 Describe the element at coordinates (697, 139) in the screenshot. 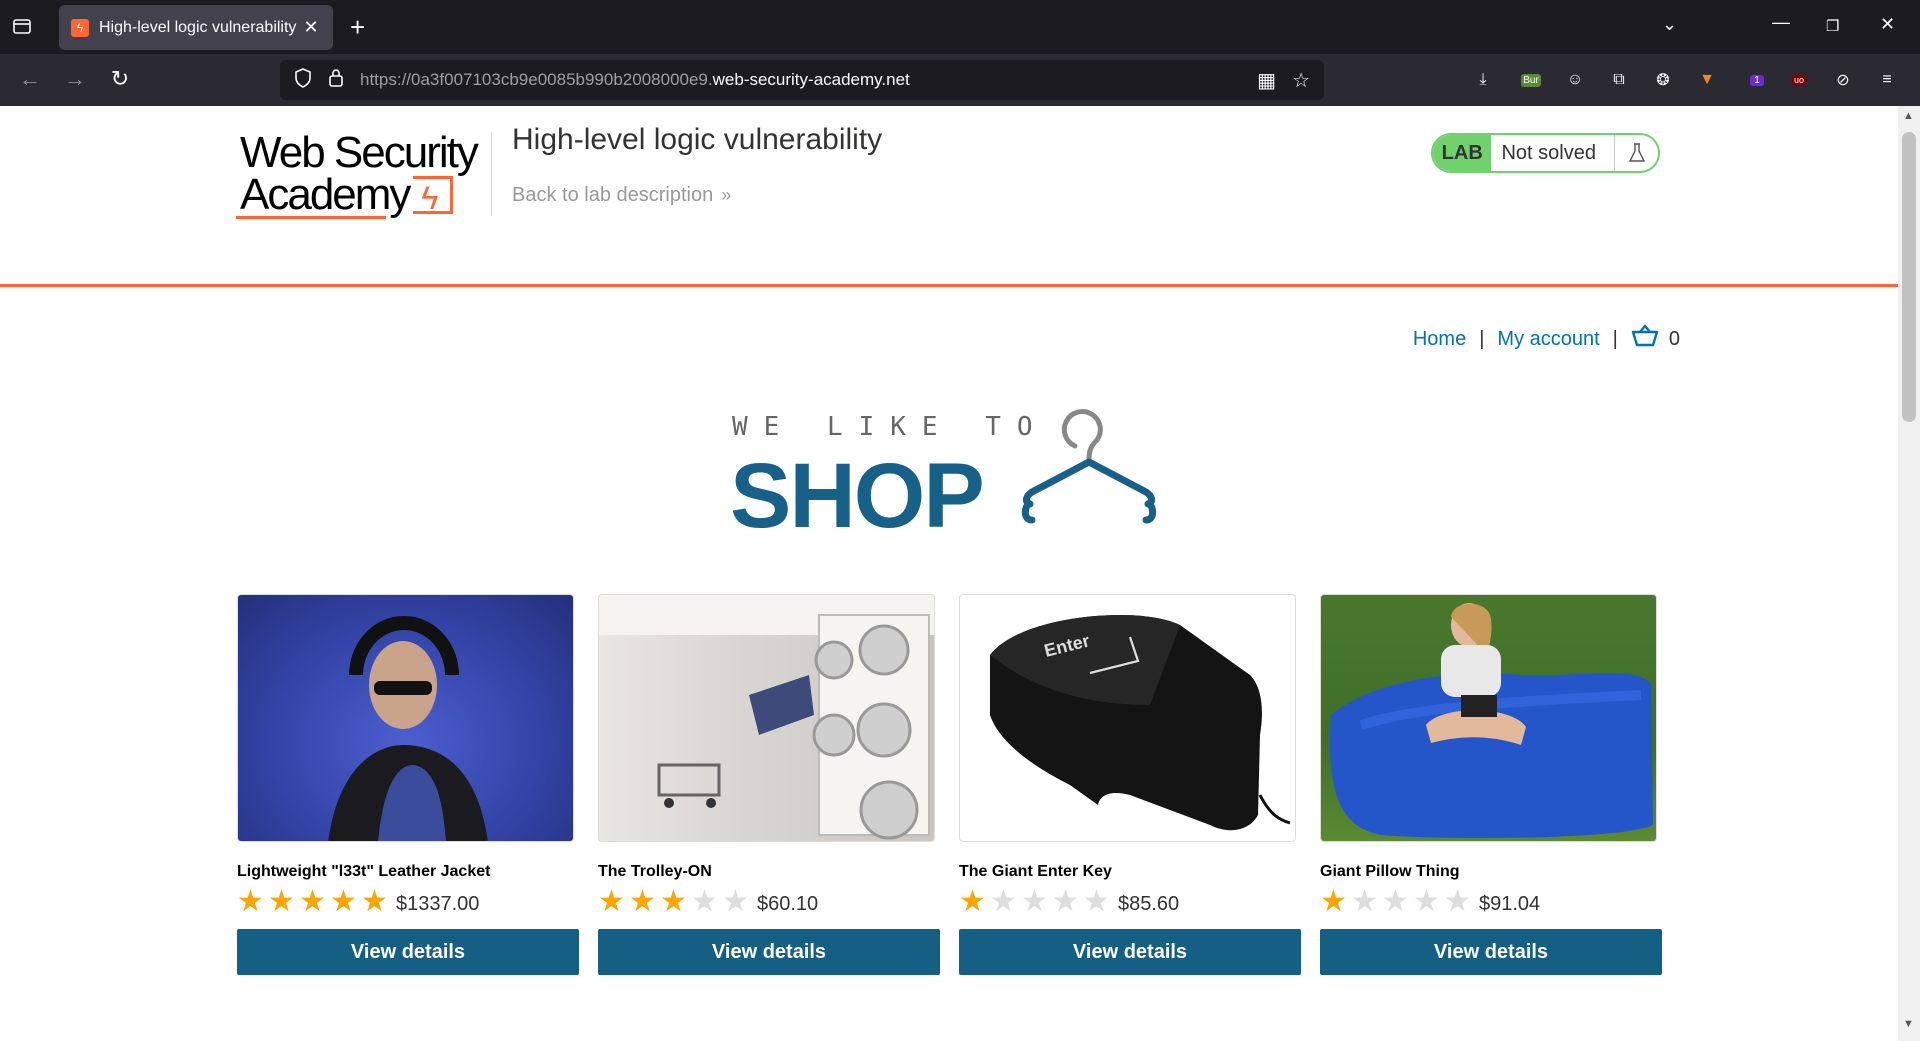

I see `lab-title: High-level logic vulnerability` at that location.